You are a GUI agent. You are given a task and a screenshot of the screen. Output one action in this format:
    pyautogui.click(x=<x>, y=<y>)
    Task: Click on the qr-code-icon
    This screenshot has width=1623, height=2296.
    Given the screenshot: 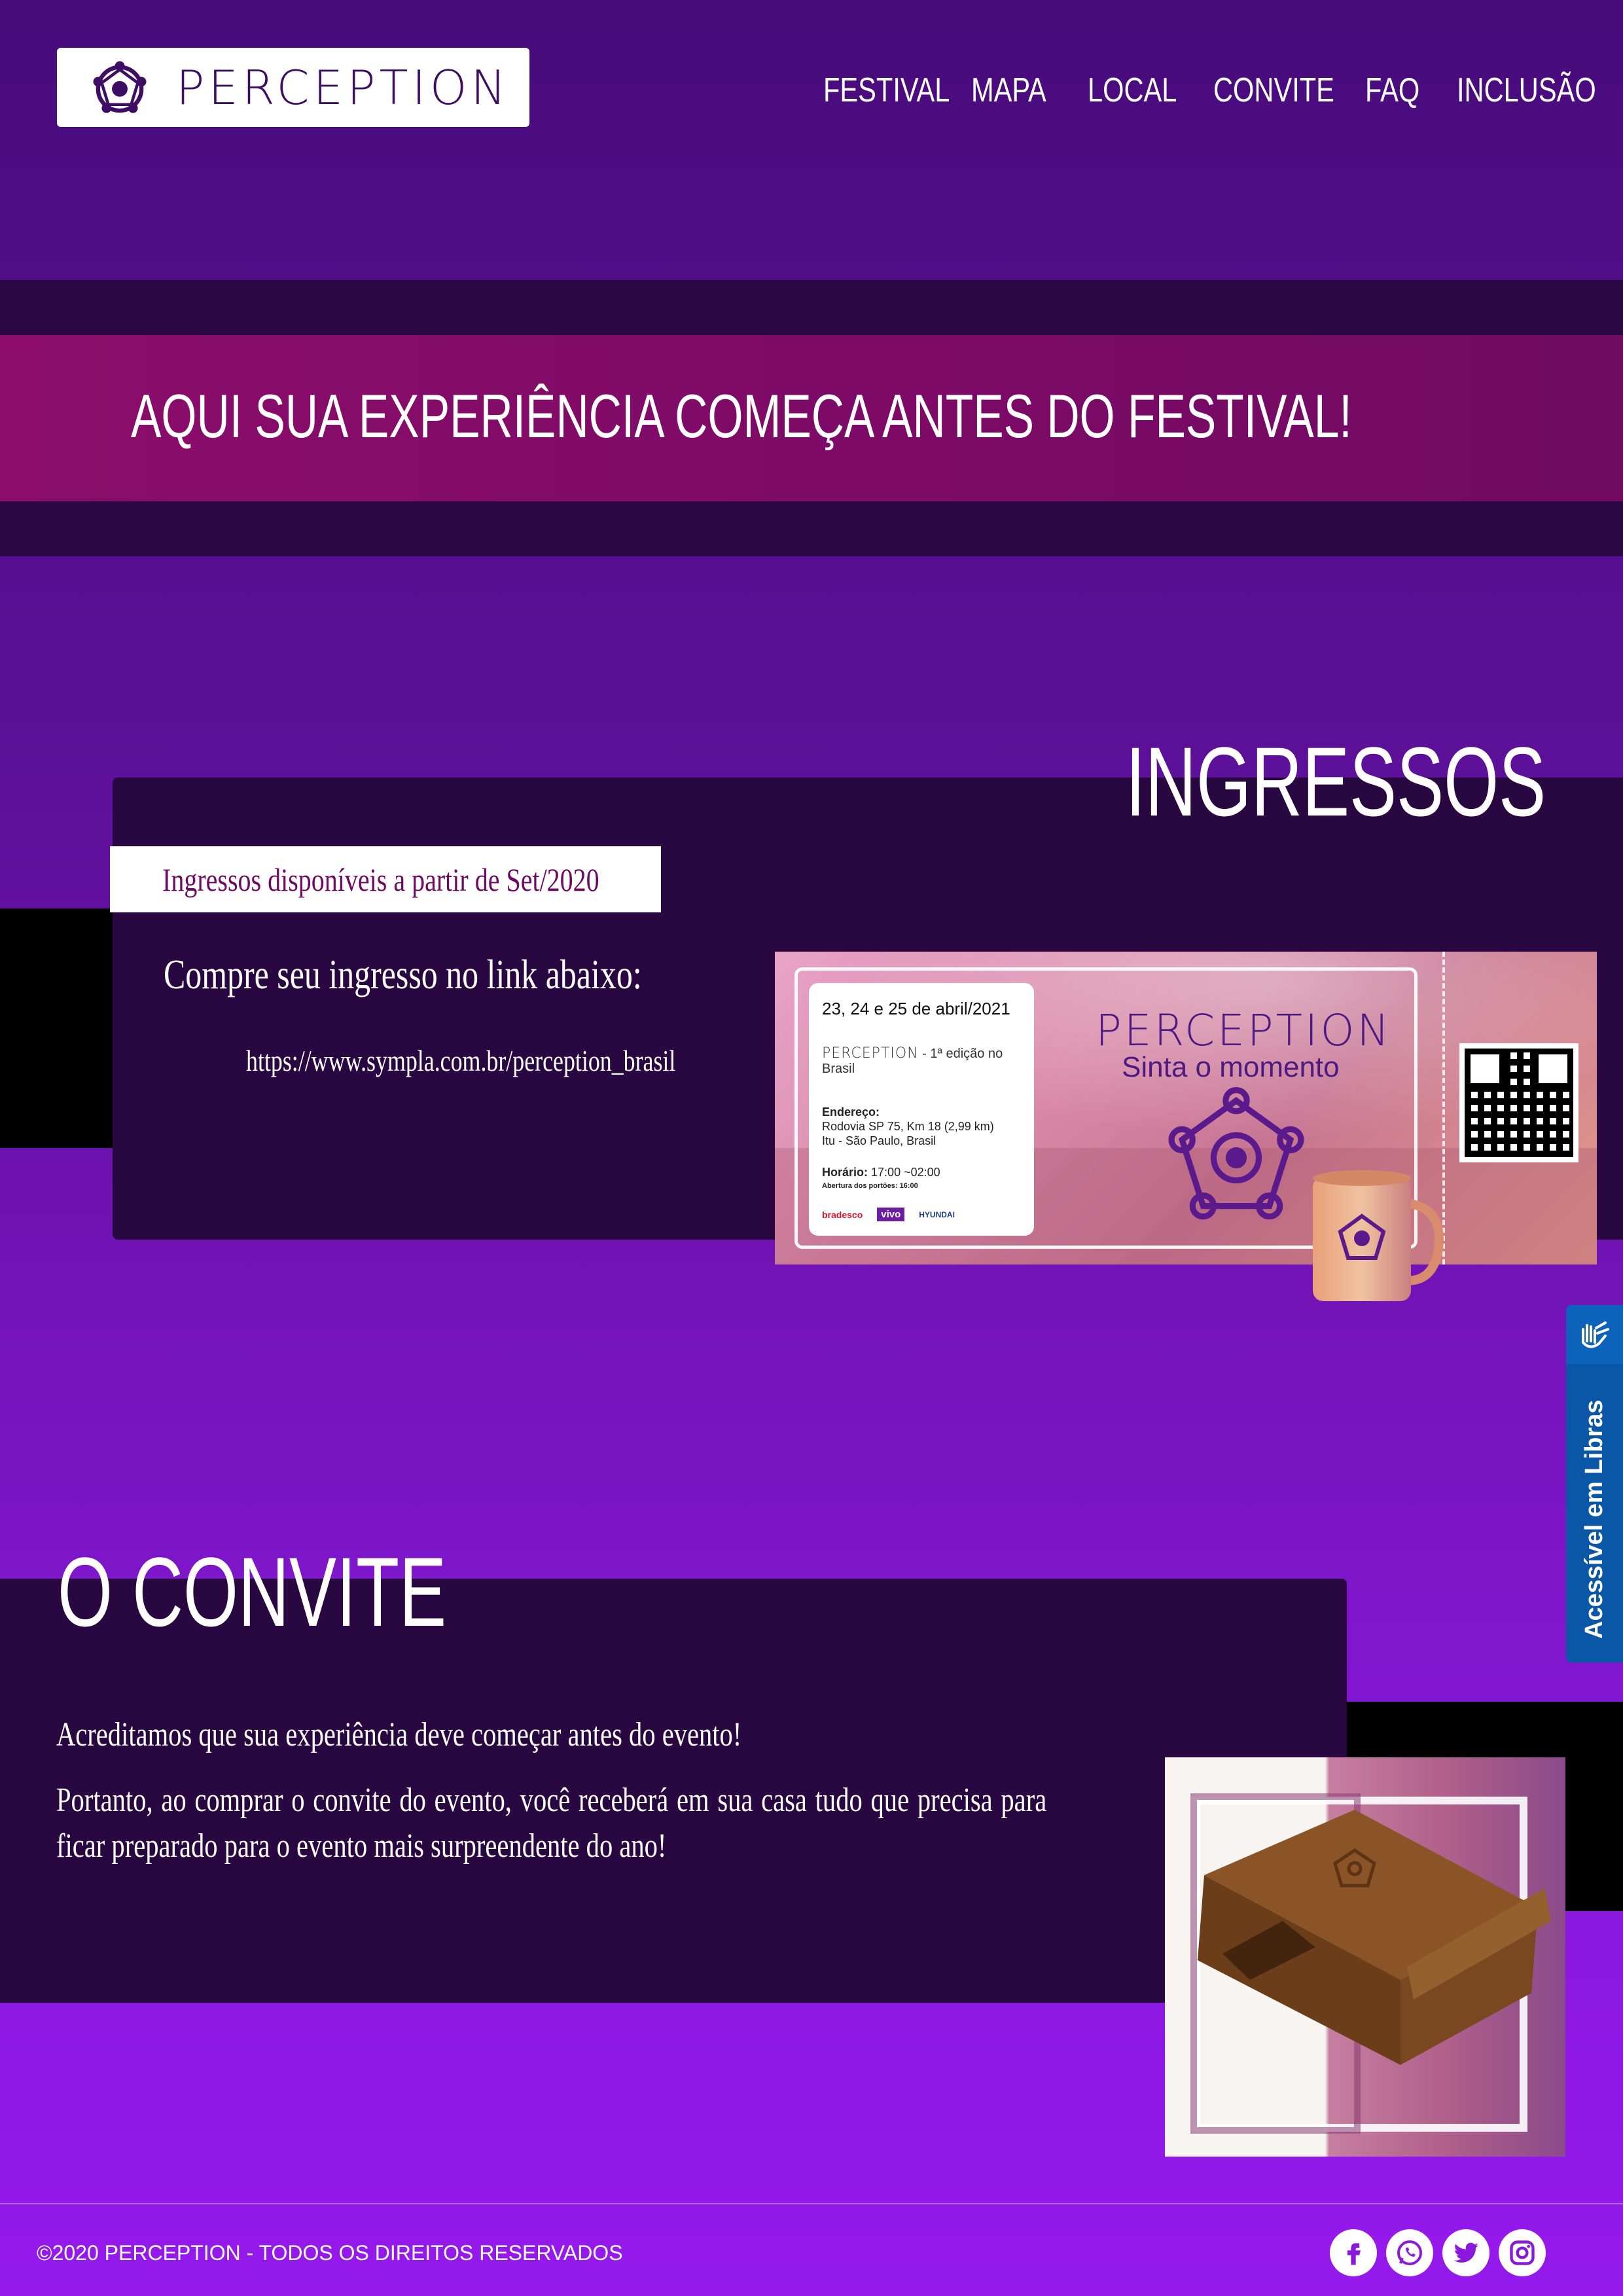 What is the action you would take?
    pyautogui.click(x=1519, y=1102)
    